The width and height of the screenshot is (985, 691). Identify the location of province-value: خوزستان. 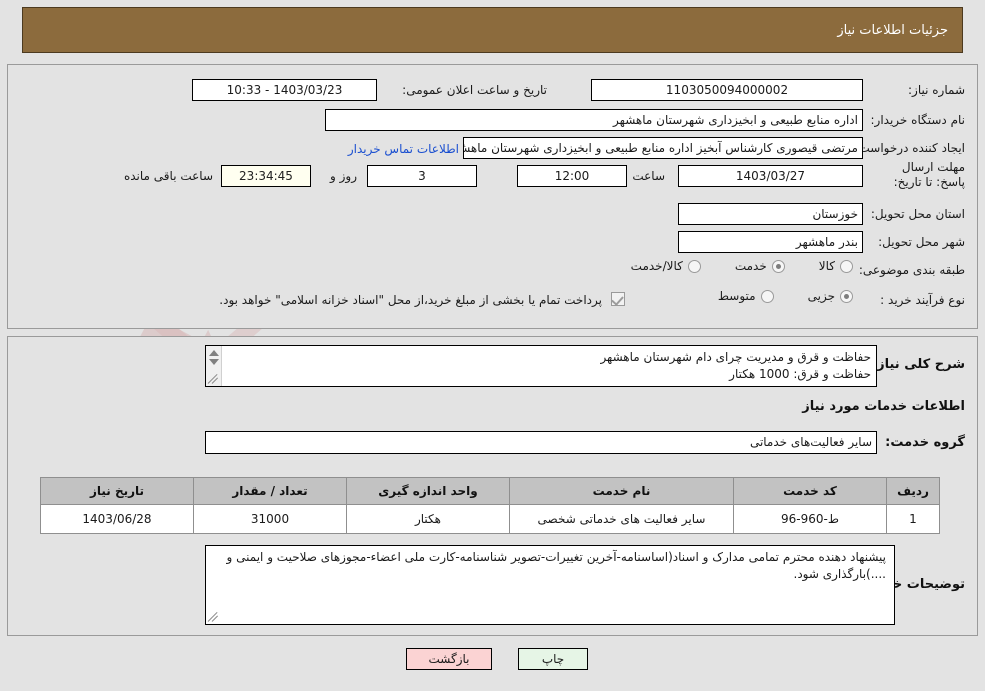
(770, 214).